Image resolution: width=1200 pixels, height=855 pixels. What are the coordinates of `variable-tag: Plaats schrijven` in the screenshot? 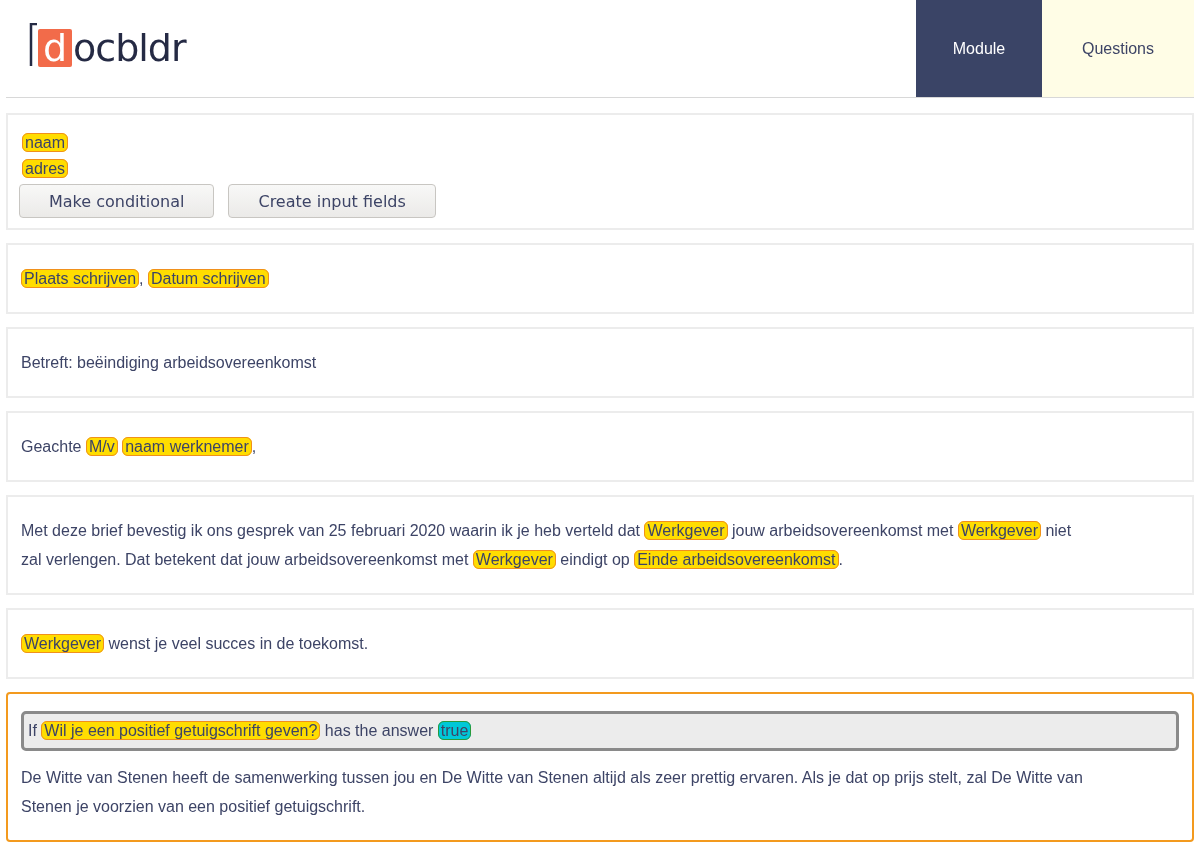 It's located at (80, 278).